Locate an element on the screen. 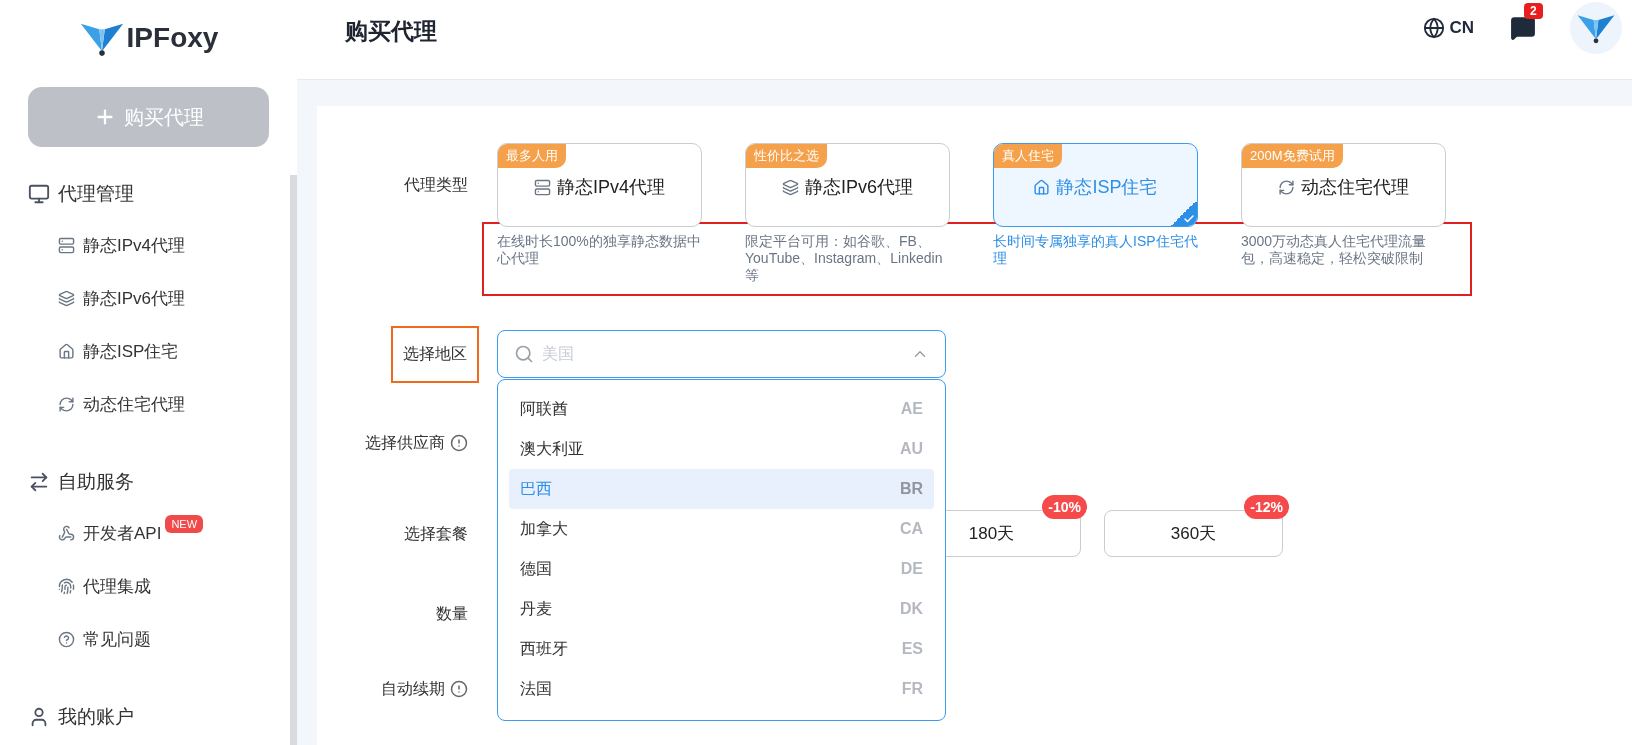 This screenshot has width=1632, height=745. swap-arrows-icon is located at coordinates (39, 482).